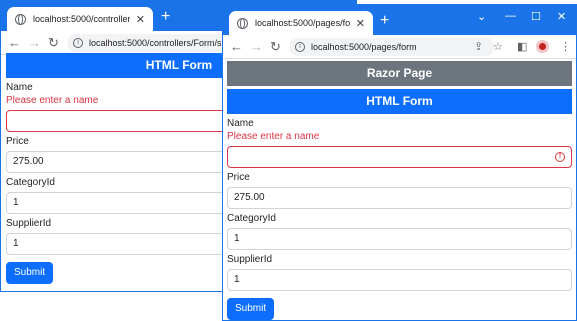 This screenshot has width=577, height=321. What do you see at coordinates (399, 157) in the screenshot?
I see `name-input: !` at bounding box center [399, 157].